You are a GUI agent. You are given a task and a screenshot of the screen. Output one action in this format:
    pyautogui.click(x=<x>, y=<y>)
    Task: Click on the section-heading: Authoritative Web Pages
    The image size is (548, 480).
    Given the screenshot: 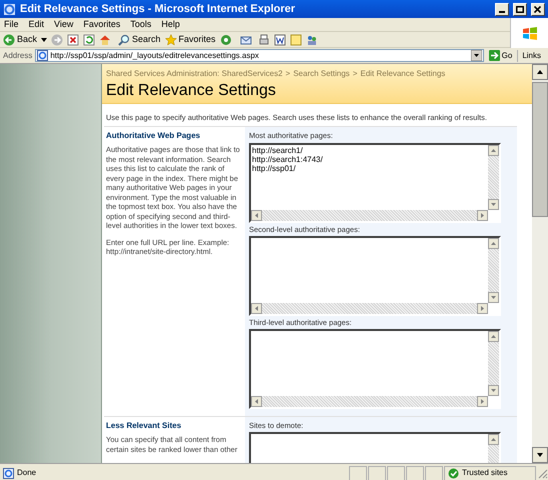 What is the action you would take?
    pyautogui.click(x=154, y=136)
    